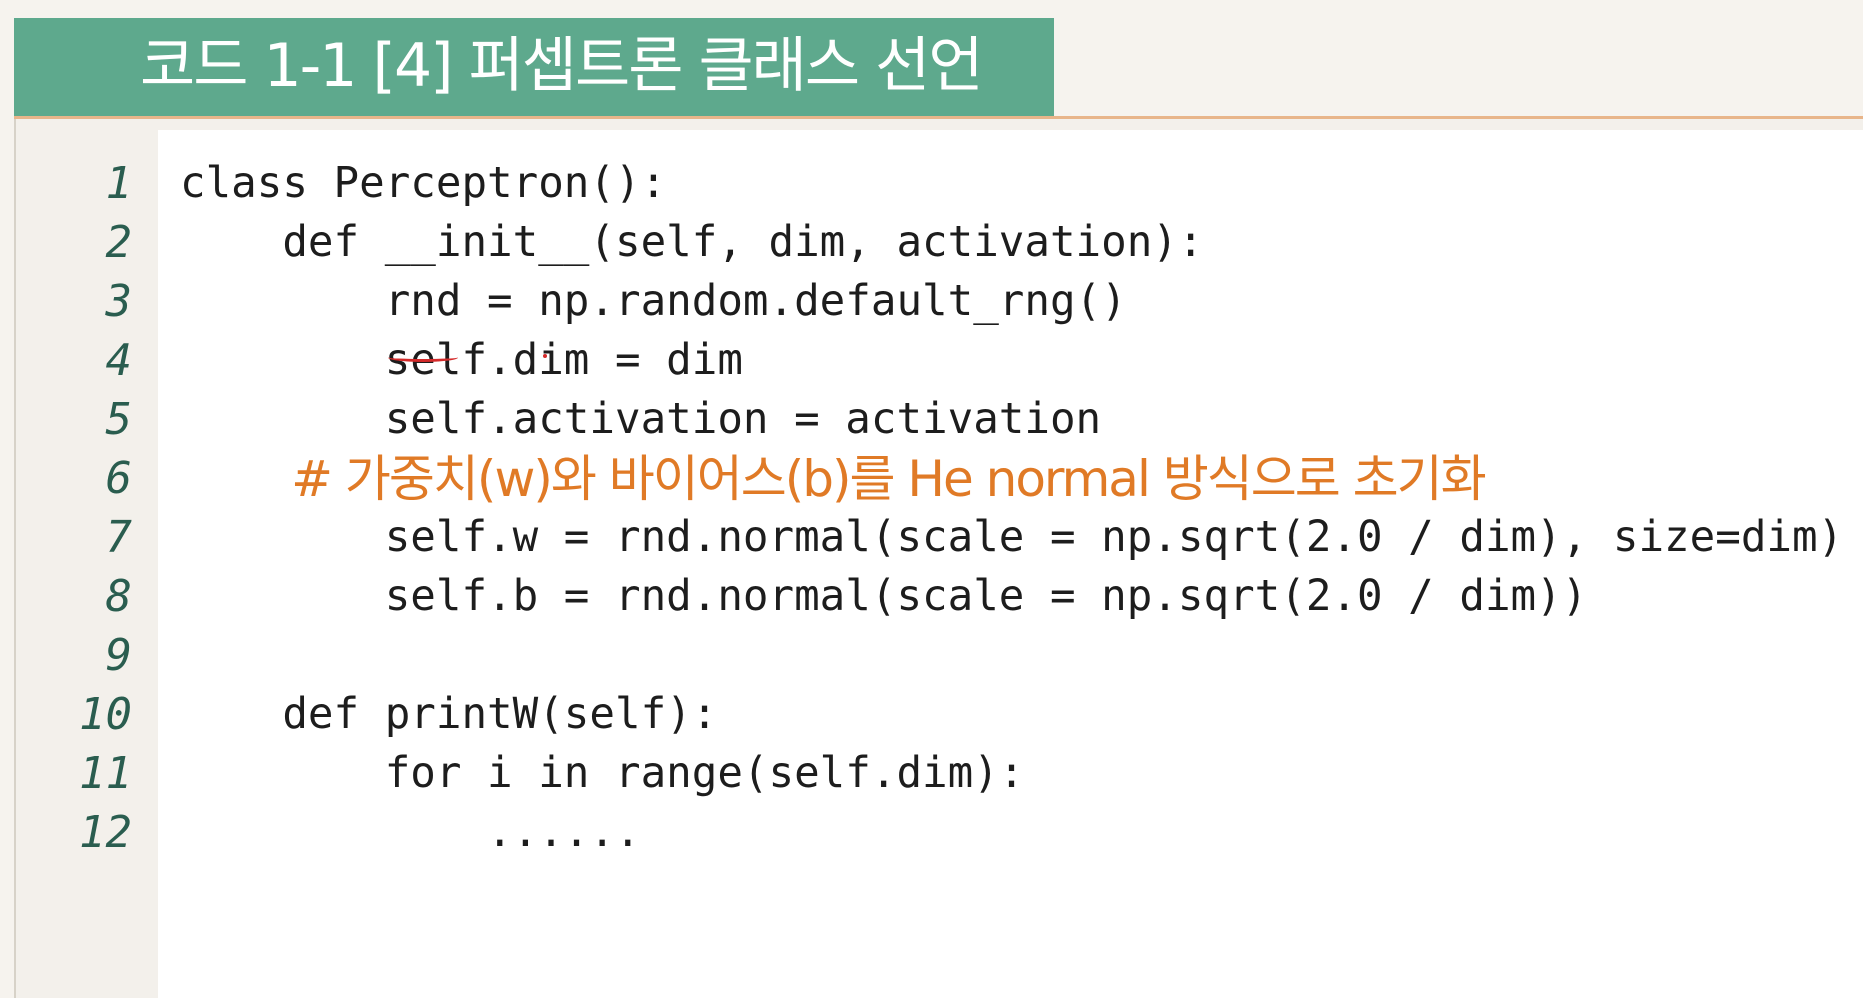 This screenshot has height=998, width=1863. I want to click on line-number: 8, so click(119, 596).